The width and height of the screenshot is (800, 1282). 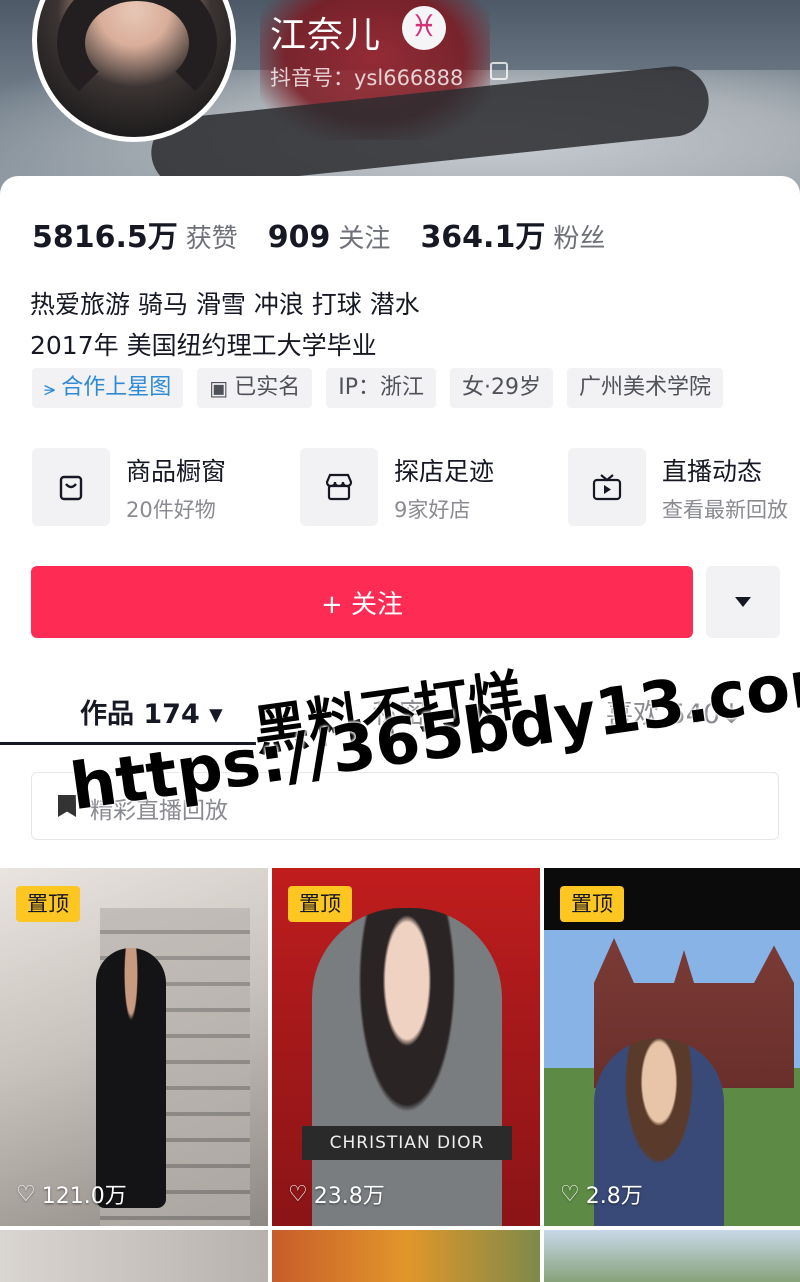 What do you see at coordinates (381, 388) in the screenshot?
I see `tag-ip-location: IP：浙江` at bounding box center [381, 388].